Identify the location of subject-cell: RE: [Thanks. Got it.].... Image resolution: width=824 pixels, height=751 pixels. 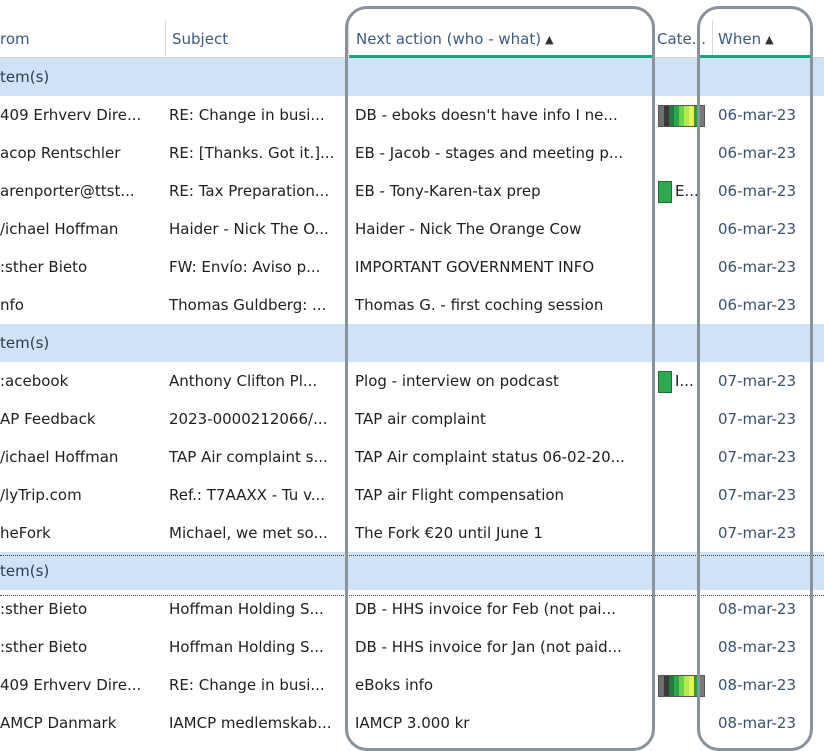
(252, 153).